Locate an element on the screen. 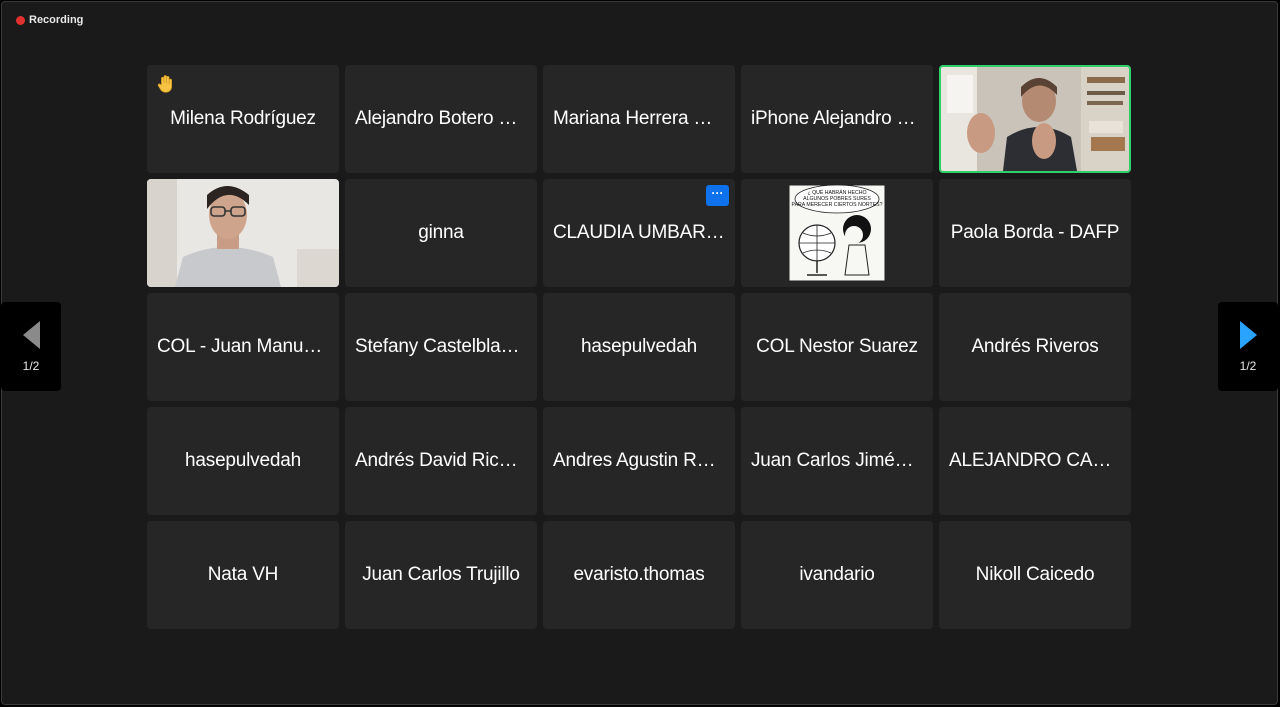 The height and width of the screenshot is (707, 1280). participant-tile: COL Nestor Suarez is located at coordinates (837, 347).